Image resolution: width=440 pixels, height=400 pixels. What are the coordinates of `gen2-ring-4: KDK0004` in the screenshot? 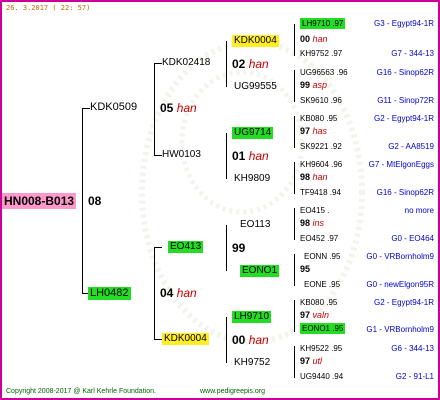 It's located at (185, 339).